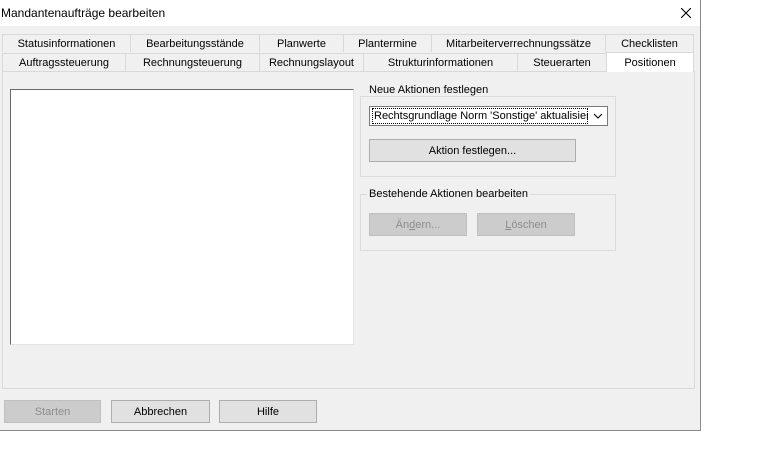 The width and height of the screenshot is (757, 468). What do you see at coordinates (562, 62) in the screenshot?
I see `tab-steuerarten: Steuerarten` at bounding box center [562, 62].